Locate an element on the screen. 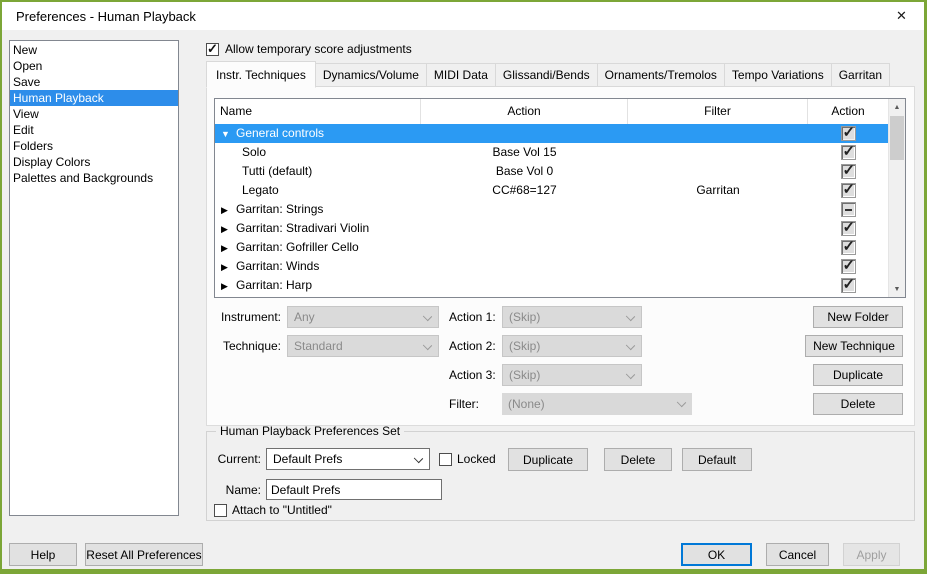 The image size is (927, 574). row-name: Garritan: Harp is located at coordinates (274, 285).